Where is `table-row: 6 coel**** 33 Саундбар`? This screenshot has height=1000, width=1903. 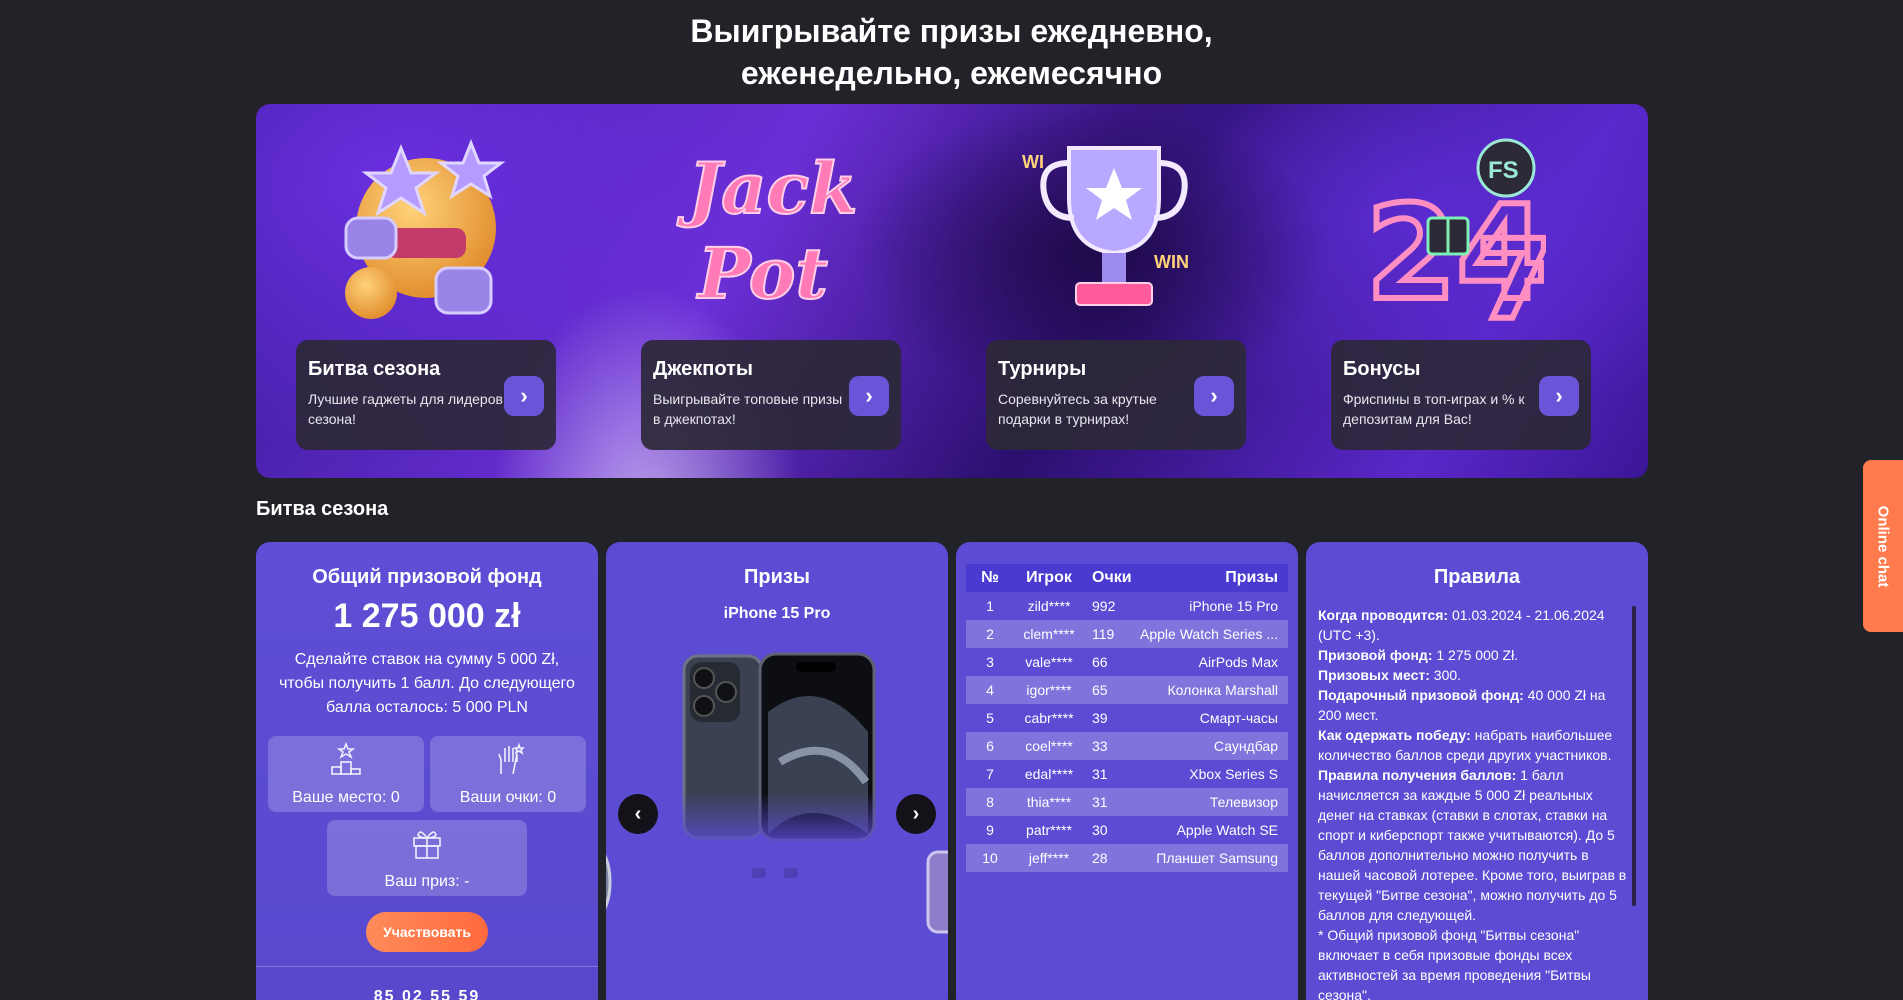 table-row: 6 coel**** 33 Саундбар is located at coordinates (1127, 746).